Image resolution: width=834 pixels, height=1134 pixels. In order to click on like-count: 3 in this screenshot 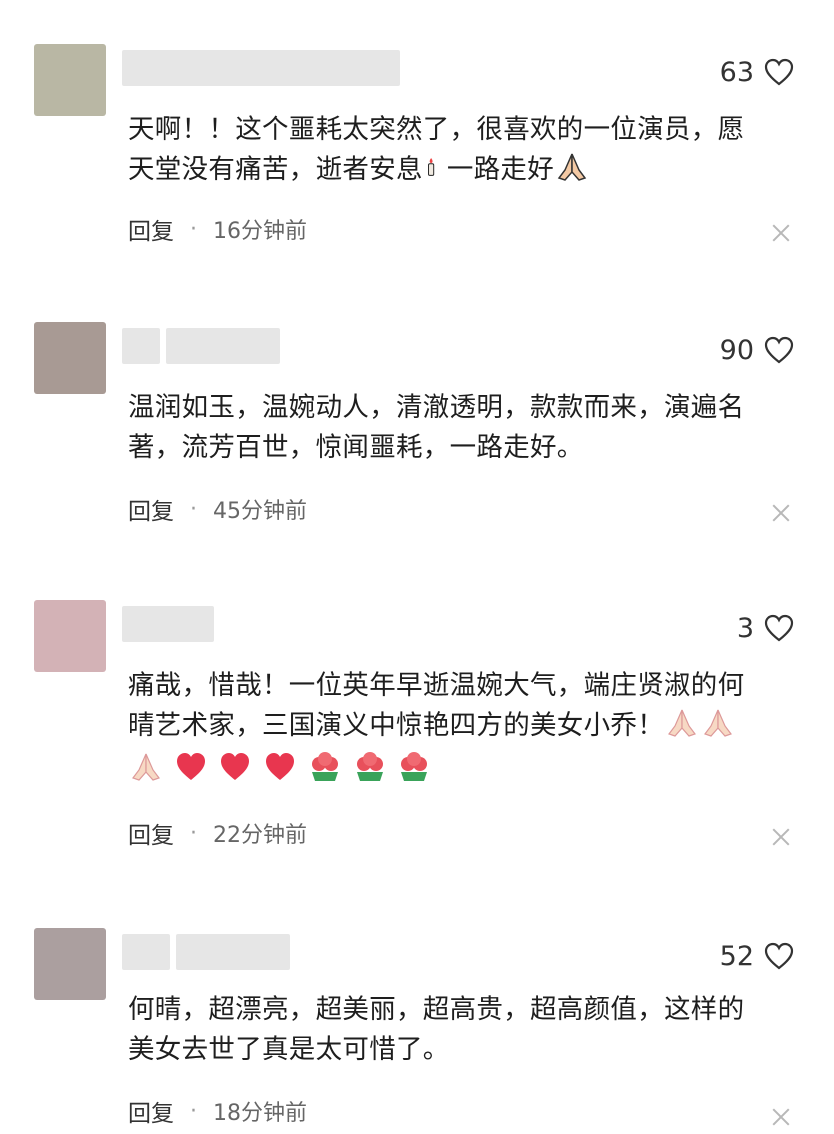, I will do `click(745, 628)`.